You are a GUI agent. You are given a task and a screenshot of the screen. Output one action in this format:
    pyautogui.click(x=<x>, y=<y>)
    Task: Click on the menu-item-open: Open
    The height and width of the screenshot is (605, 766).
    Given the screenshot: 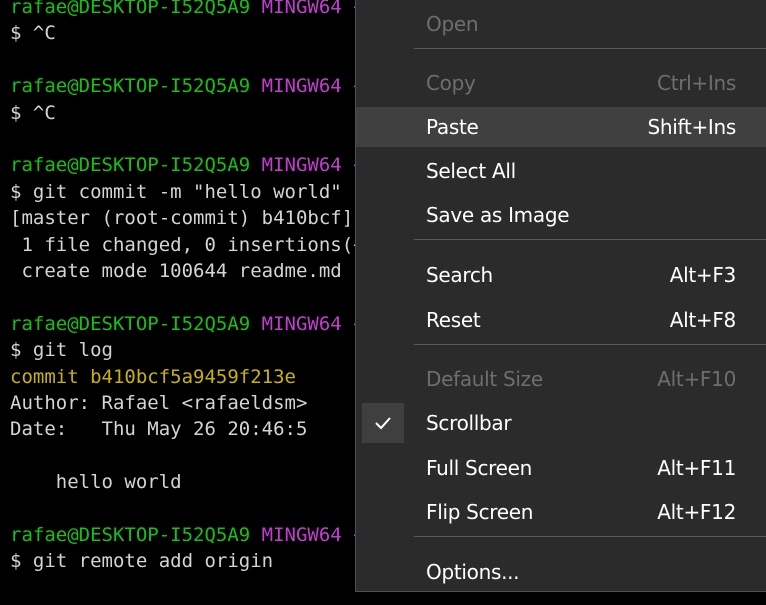 What is the action you would take?
    pyautogui.click(x=561, y=24)
    